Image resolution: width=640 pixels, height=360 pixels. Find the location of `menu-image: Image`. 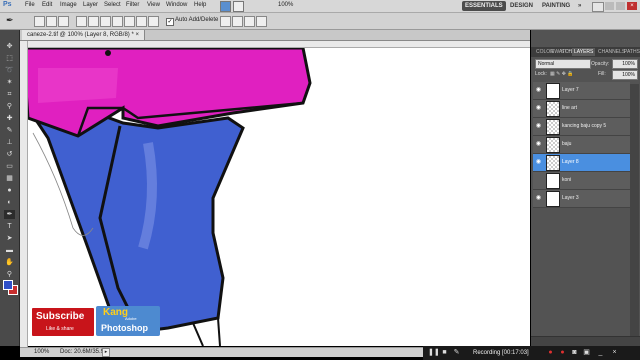

menu-image: Image is located at coordinates (68, 5).